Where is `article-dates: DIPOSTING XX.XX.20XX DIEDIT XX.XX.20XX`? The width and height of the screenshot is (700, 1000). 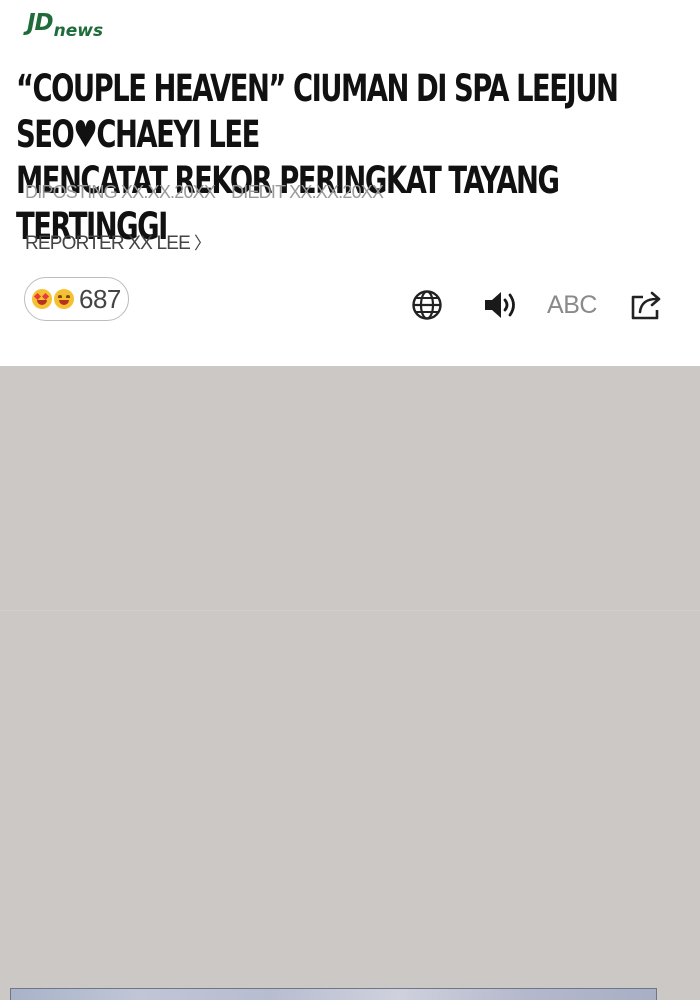
article-dates: DIPOSTING XX.XX.20XX DIEDIT XX.XX.20XX is located at coordinates (204, 192).